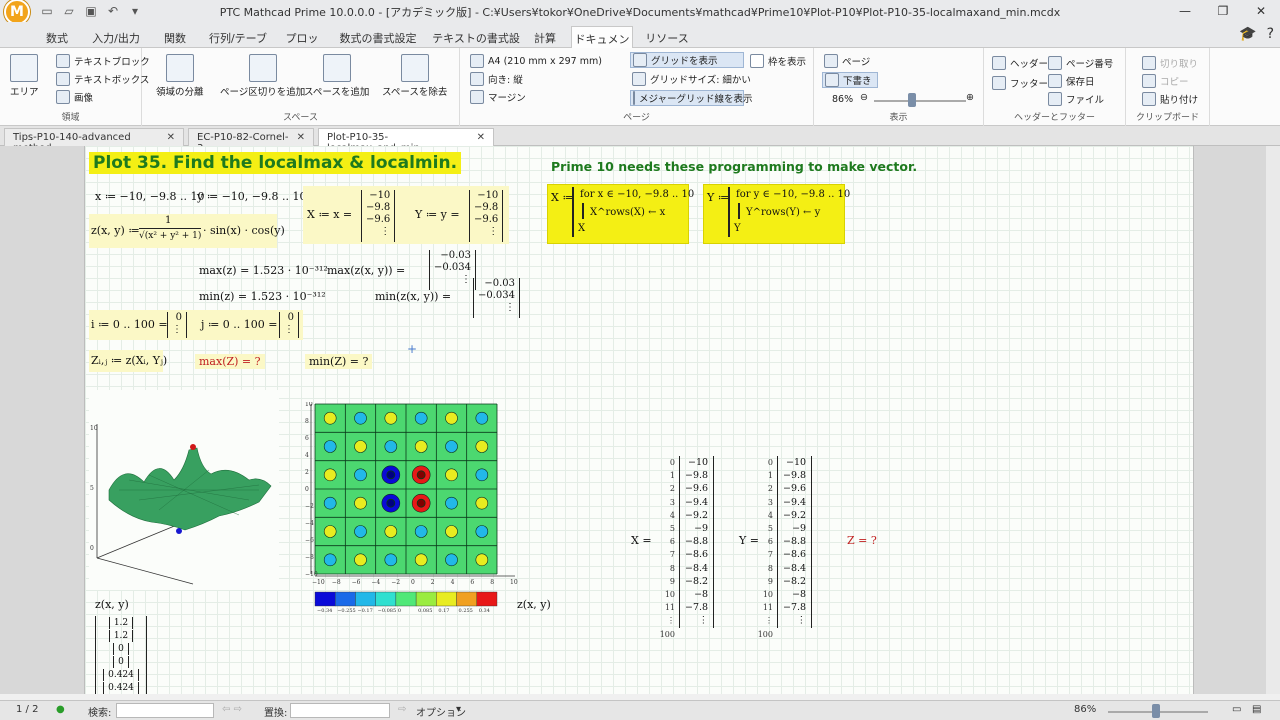 The width and height of the screenshot is (1280, 720). What do you see at coordinates (691, 98) in the screenshot?
I see `major-grid-toggle: メジャーグリッド線を表示` at bounding box center [691, 98].